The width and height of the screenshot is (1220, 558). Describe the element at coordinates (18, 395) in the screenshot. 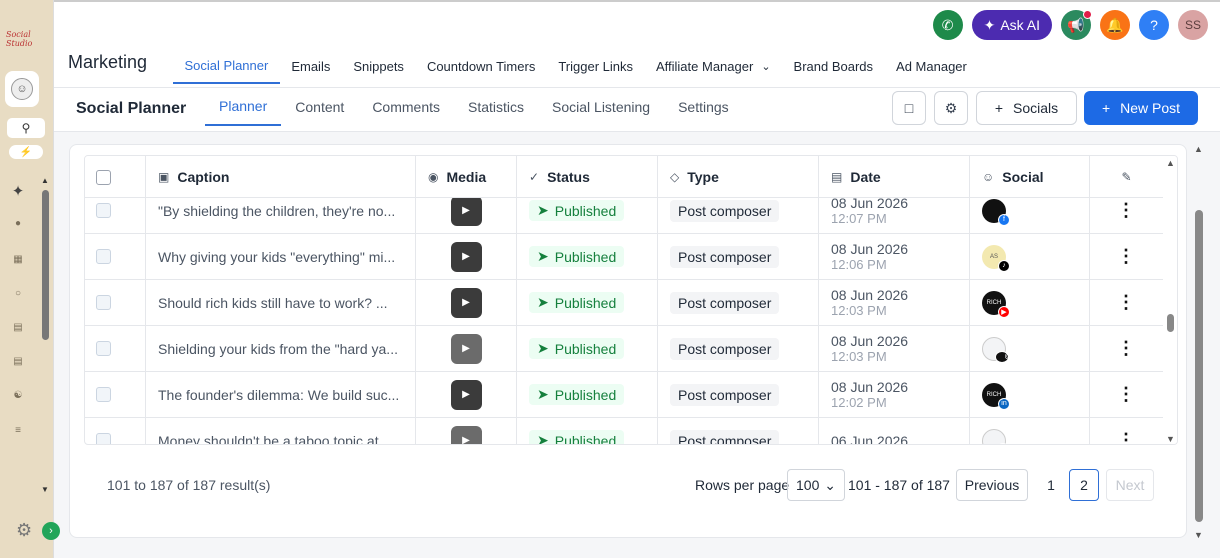

I see `network-icon: ☯` at that location.